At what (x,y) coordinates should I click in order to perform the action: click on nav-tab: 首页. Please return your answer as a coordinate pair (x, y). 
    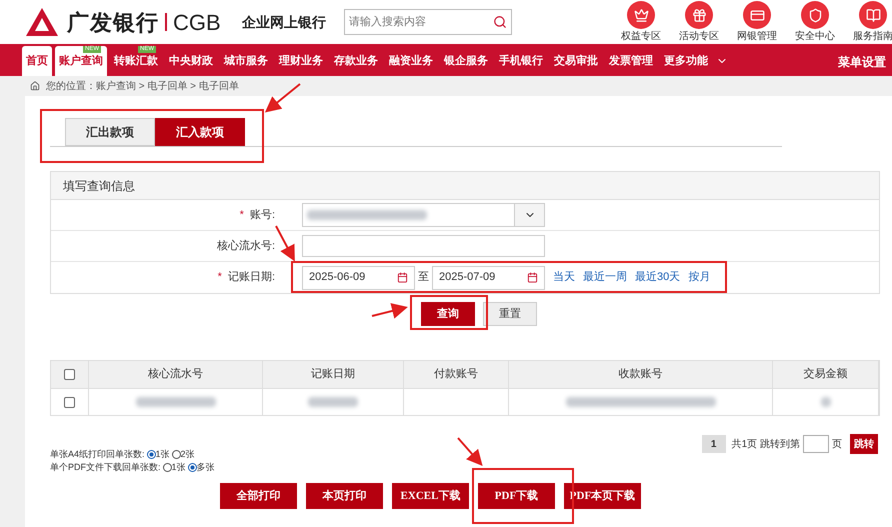
    Looking at the image, I should click on (37, 61).